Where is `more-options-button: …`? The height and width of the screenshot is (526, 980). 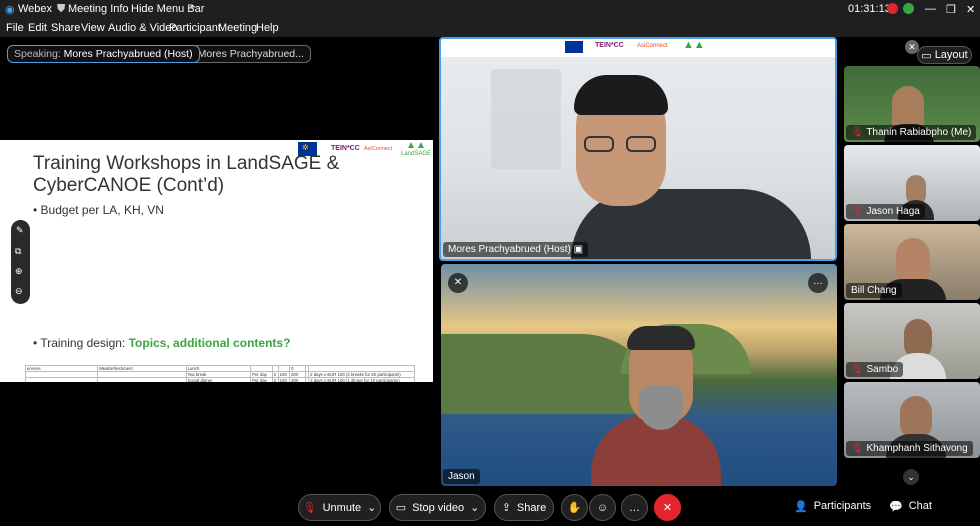
more-options-button: … is located at coordinates (634, 507).